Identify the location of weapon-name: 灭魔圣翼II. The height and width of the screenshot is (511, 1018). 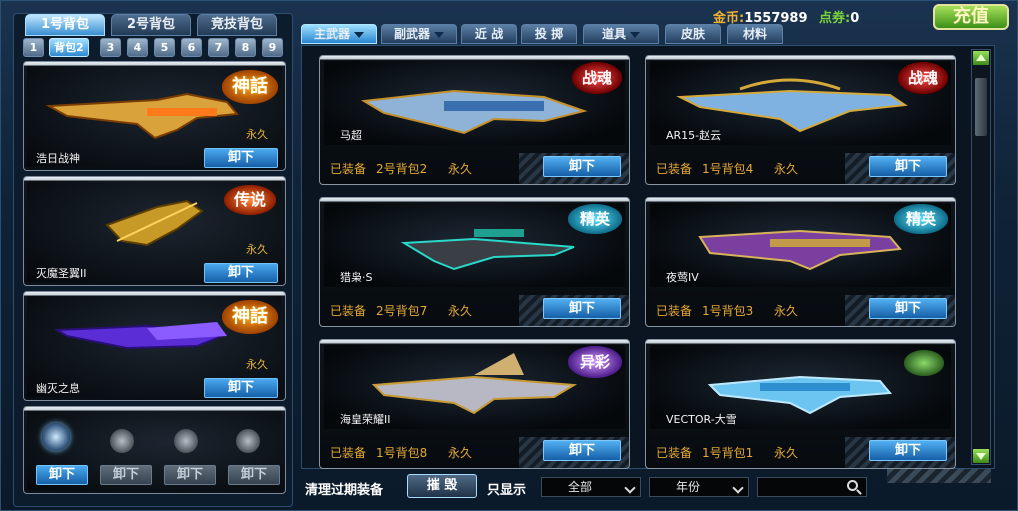
(61, 273).